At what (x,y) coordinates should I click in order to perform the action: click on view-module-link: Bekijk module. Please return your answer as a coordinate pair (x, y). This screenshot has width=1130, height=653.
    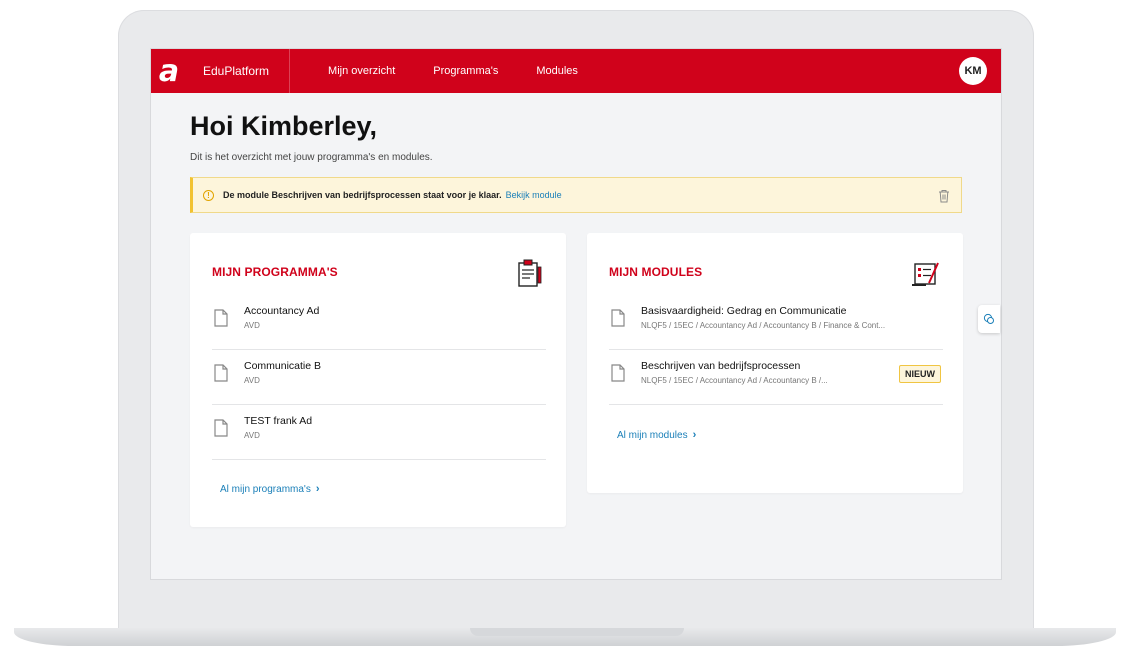
    Looking at the image, I should click on (534, 195).